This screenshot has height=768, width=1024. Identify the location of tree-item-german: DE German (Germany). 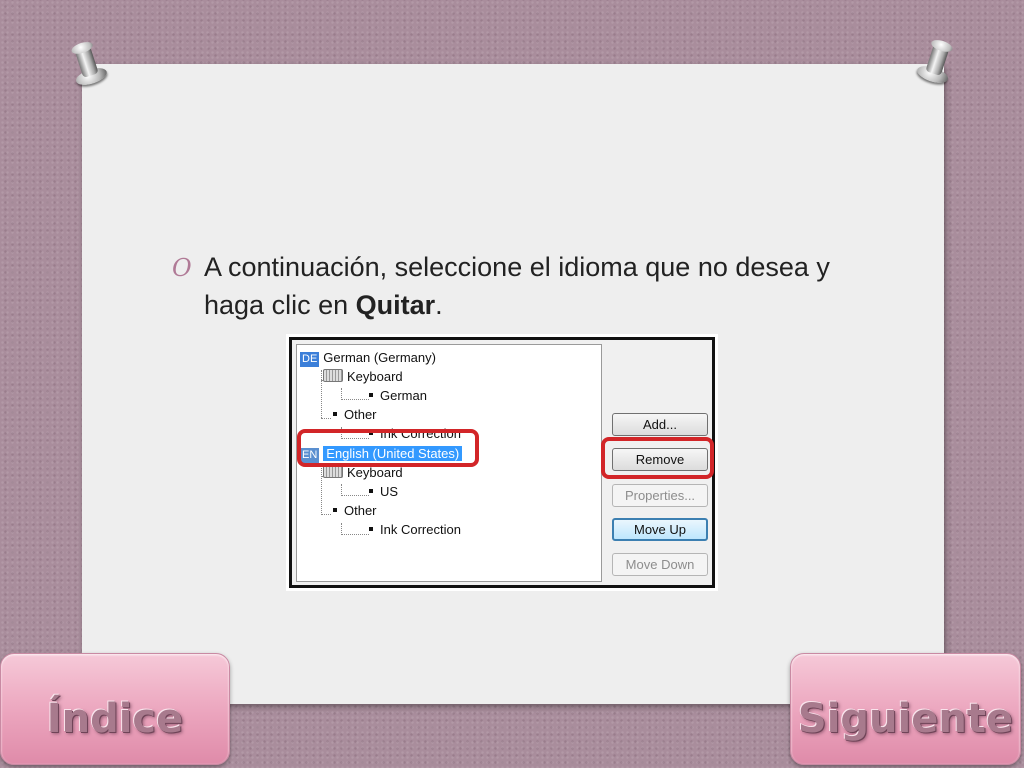
(368, 357).